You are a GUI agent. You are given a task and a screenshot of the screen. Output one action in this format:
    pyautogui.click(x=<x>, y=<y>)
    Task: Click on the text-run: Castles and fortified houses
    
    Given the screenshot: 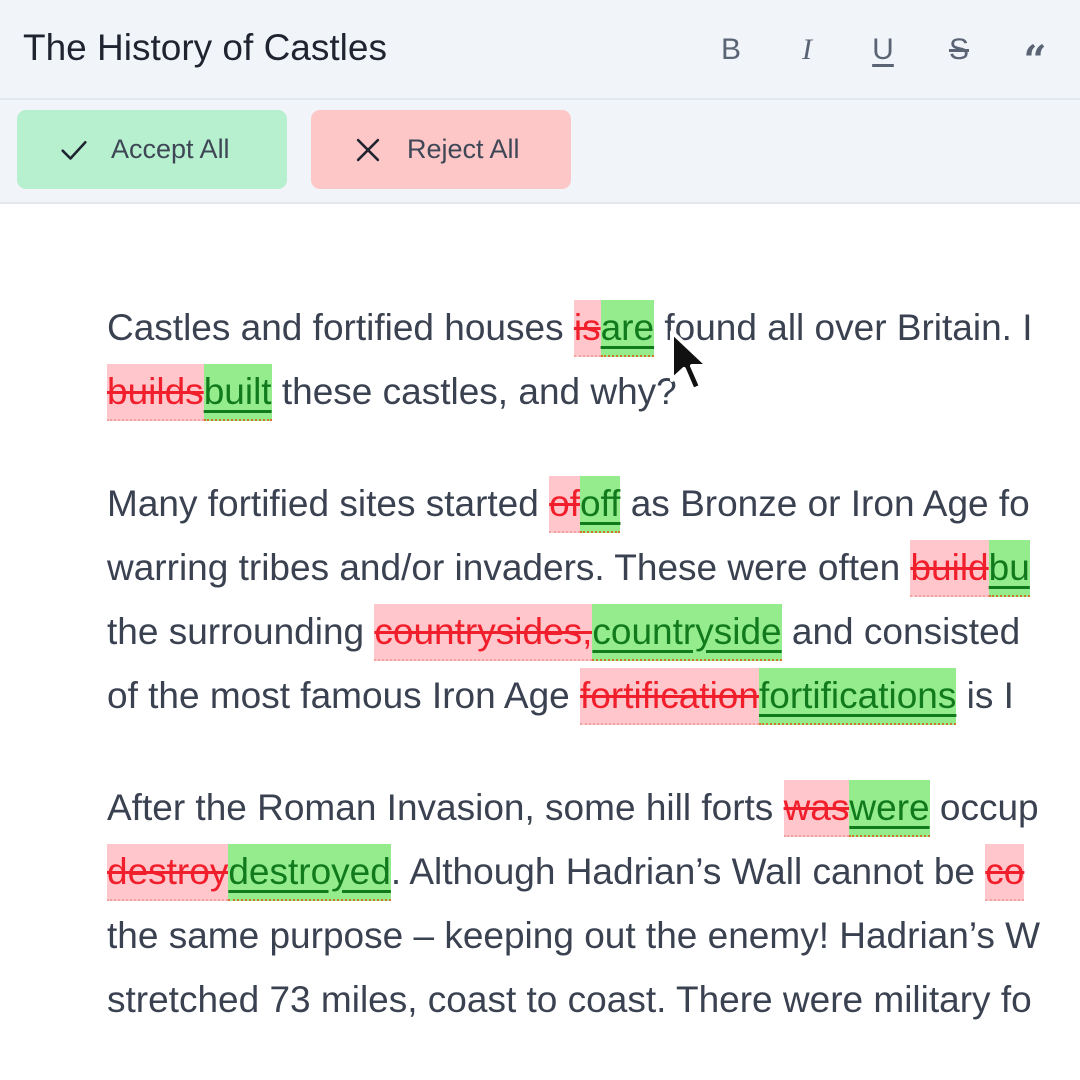 What is the action you would take?
    pyautogui.click(x=340, y=327)
    